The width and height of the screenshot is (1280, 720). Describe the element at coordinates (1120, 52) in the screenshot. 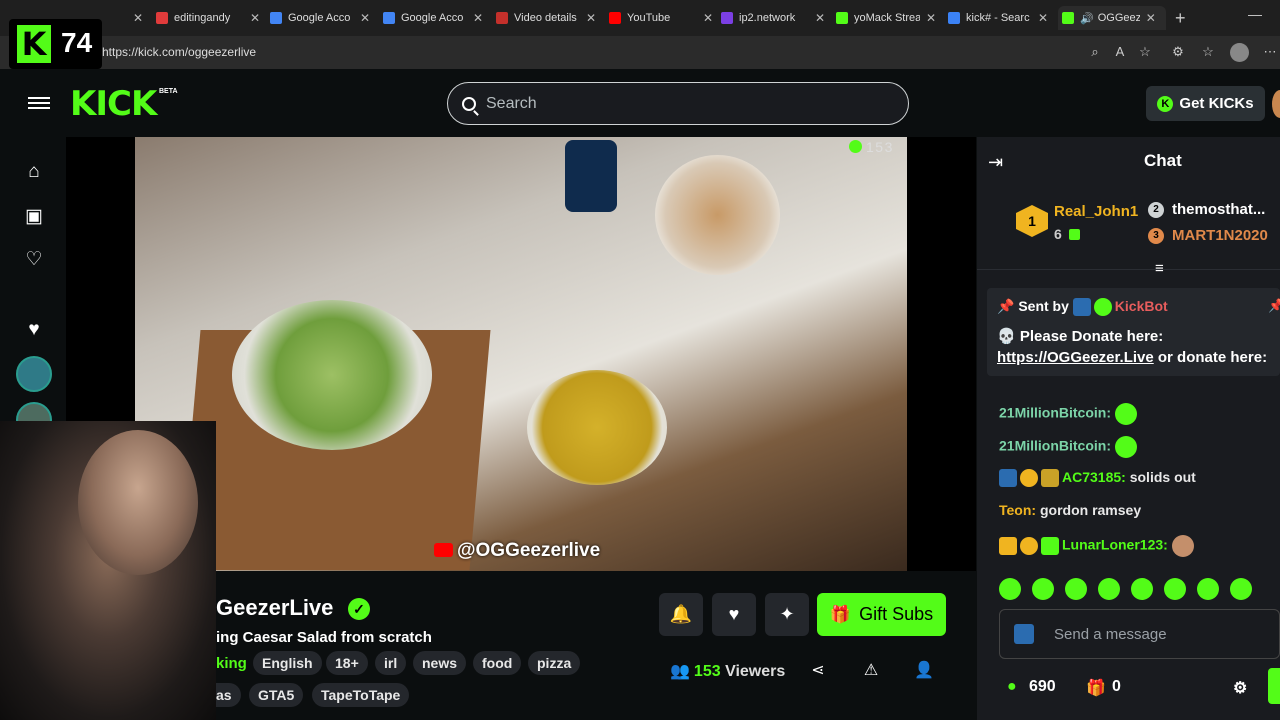

I see `read-aloud-icon: A` at that location.